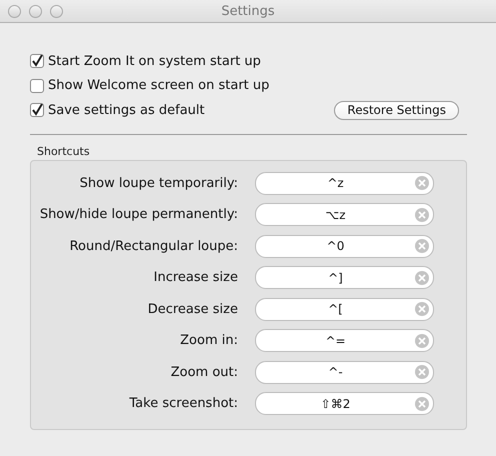  What do you see at coordinates (139, 214) in the screenshot?
I see `shortcut-label: Show/hide loupe permanently:` at bounding box center [139, 214].